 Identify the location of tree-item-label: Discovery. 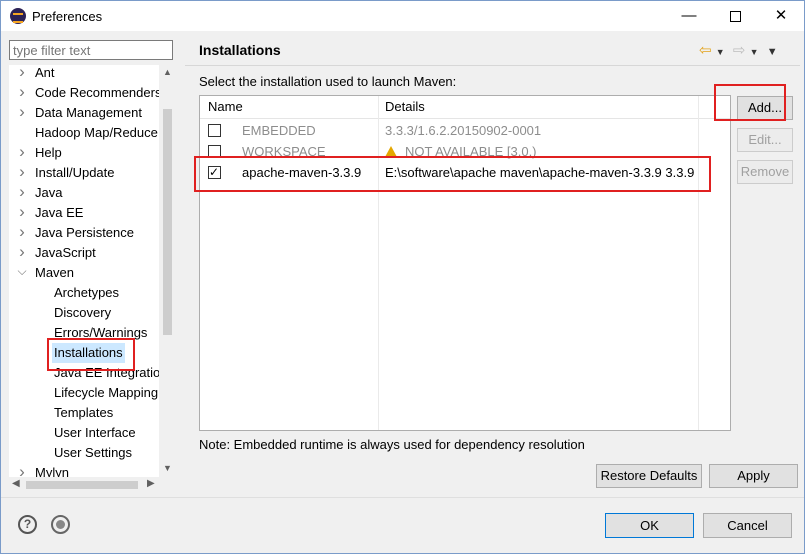
(83, 312).